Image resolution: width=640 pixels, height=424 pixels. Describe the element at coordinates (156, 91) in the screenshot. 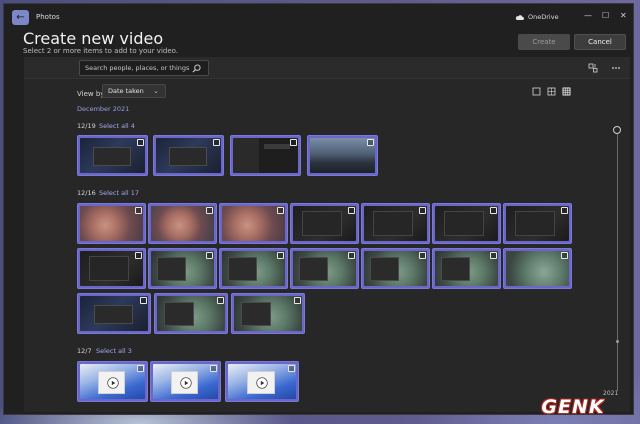

I see `chevron-down-icon: ⌄` at that location.